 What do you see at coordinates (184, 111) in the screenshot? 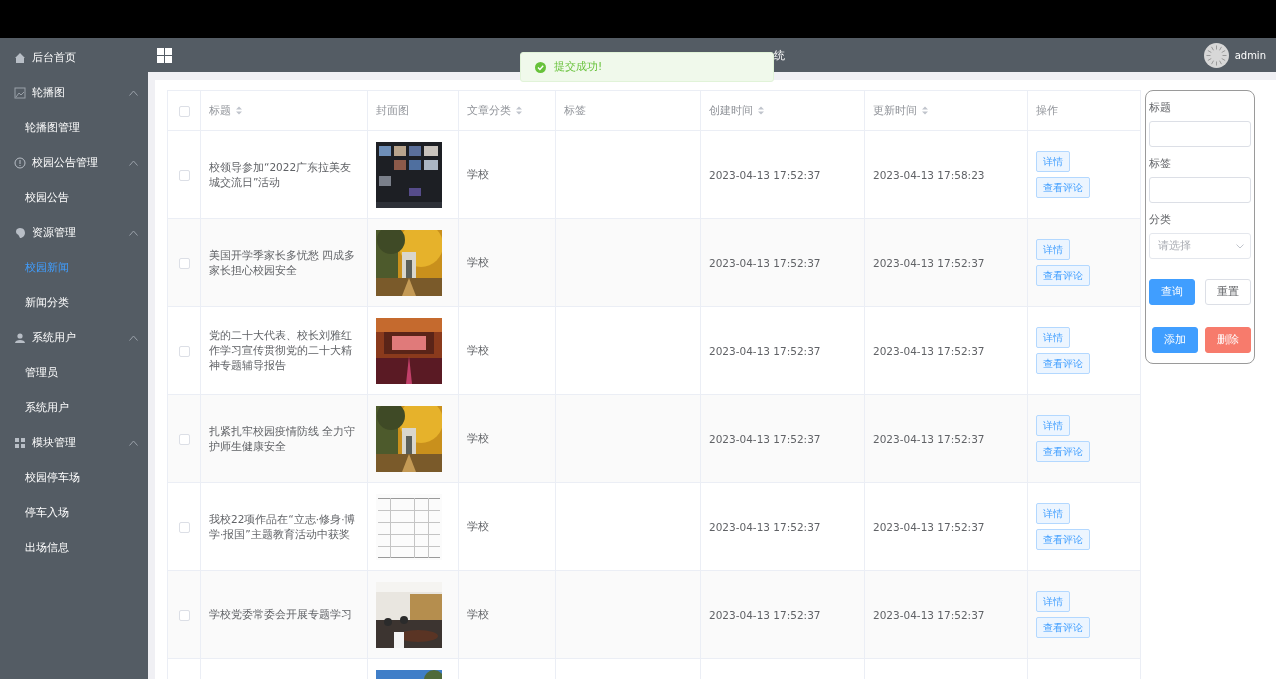
I see `select-all-checkbox` at bounding box center [184, 111].